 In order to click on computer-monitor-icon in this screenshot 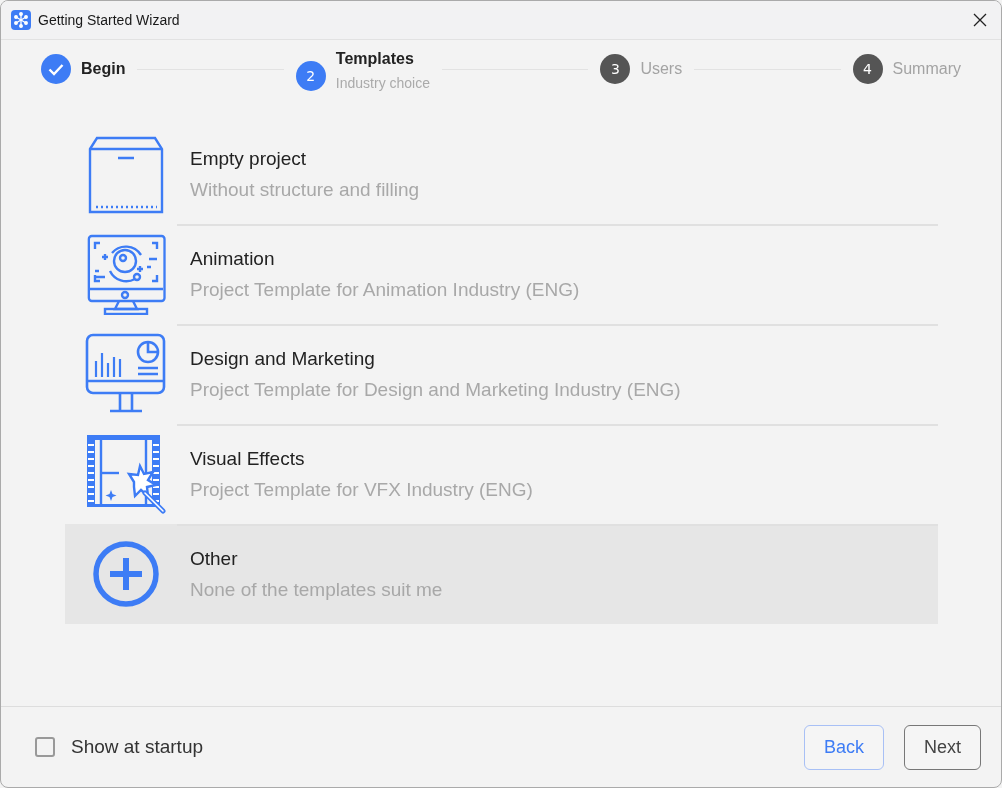, I will do `click(126, 274)`.